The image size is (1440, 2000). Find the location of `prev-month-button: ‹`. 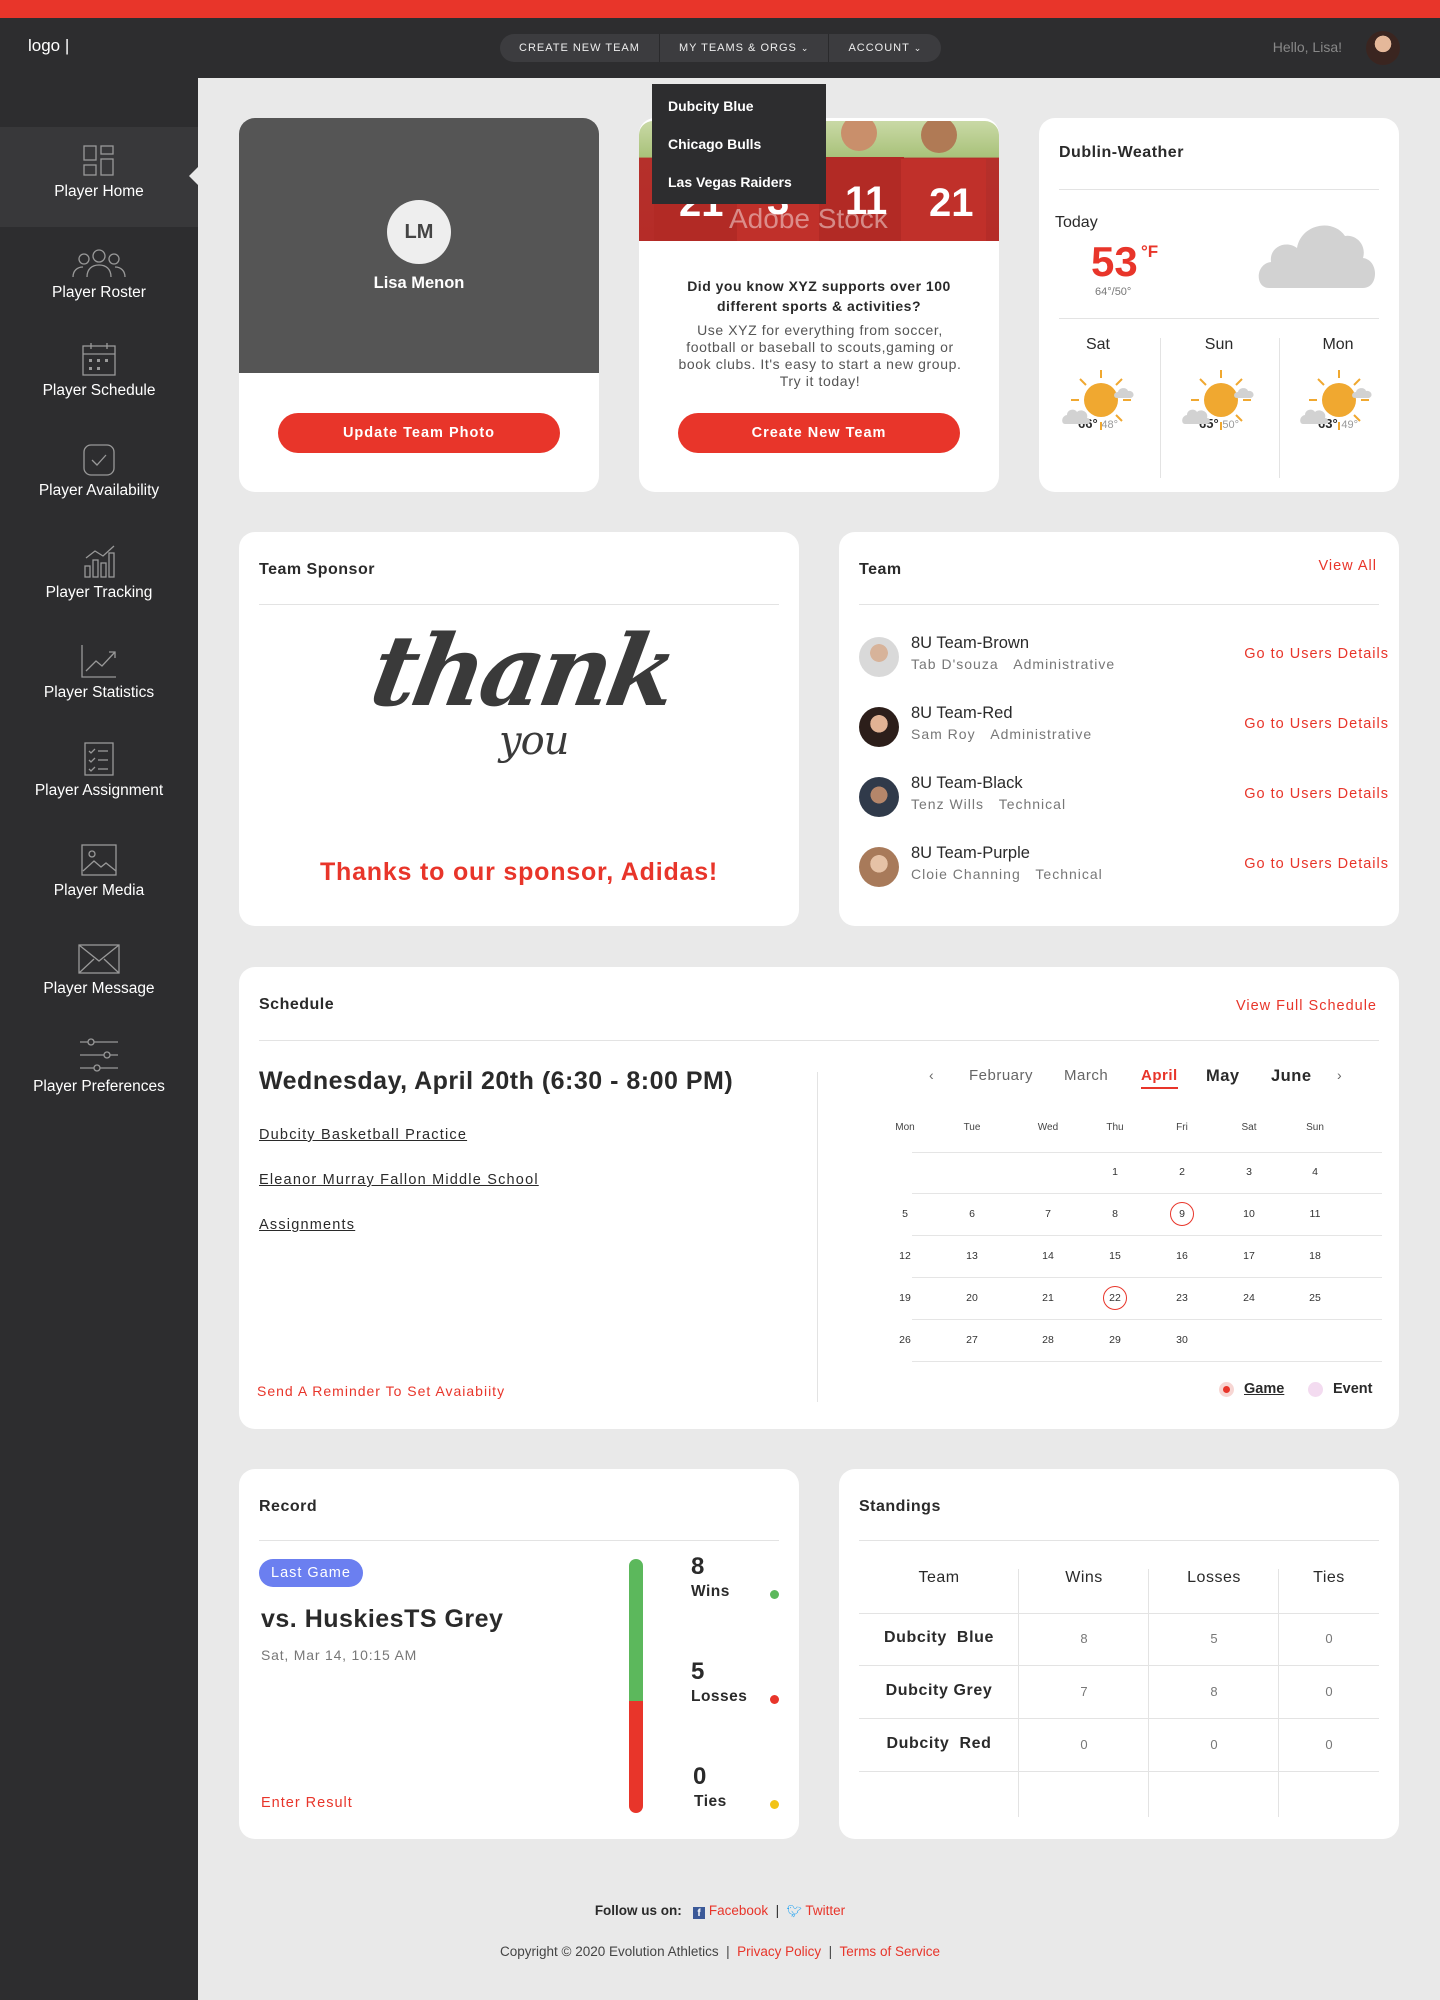

prev-month-button: ‹ is located at coordinates (931, 1075).